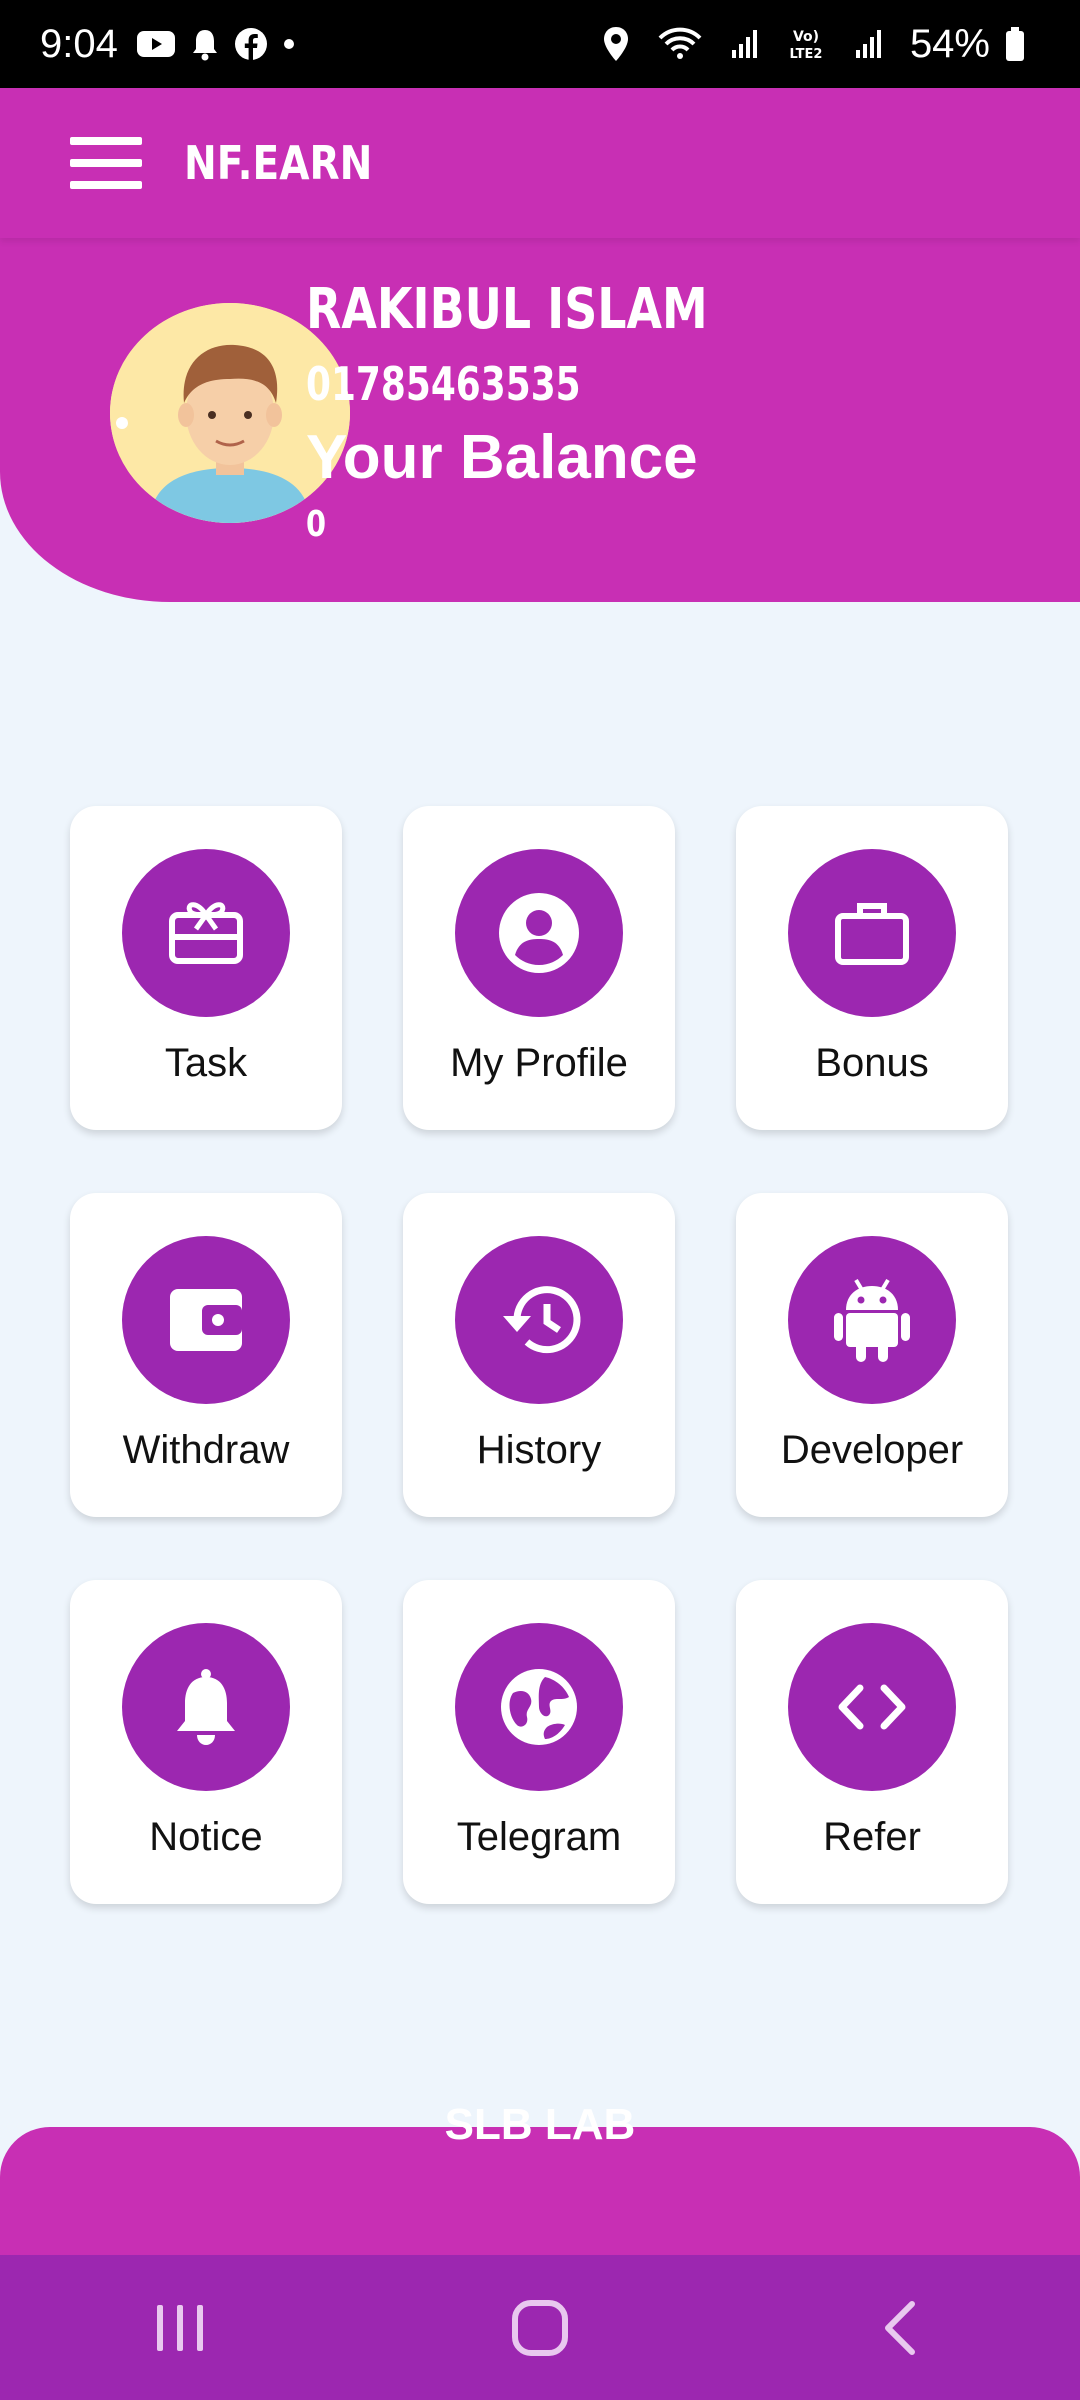  I want to click on home-icon, so click(540, 2328).